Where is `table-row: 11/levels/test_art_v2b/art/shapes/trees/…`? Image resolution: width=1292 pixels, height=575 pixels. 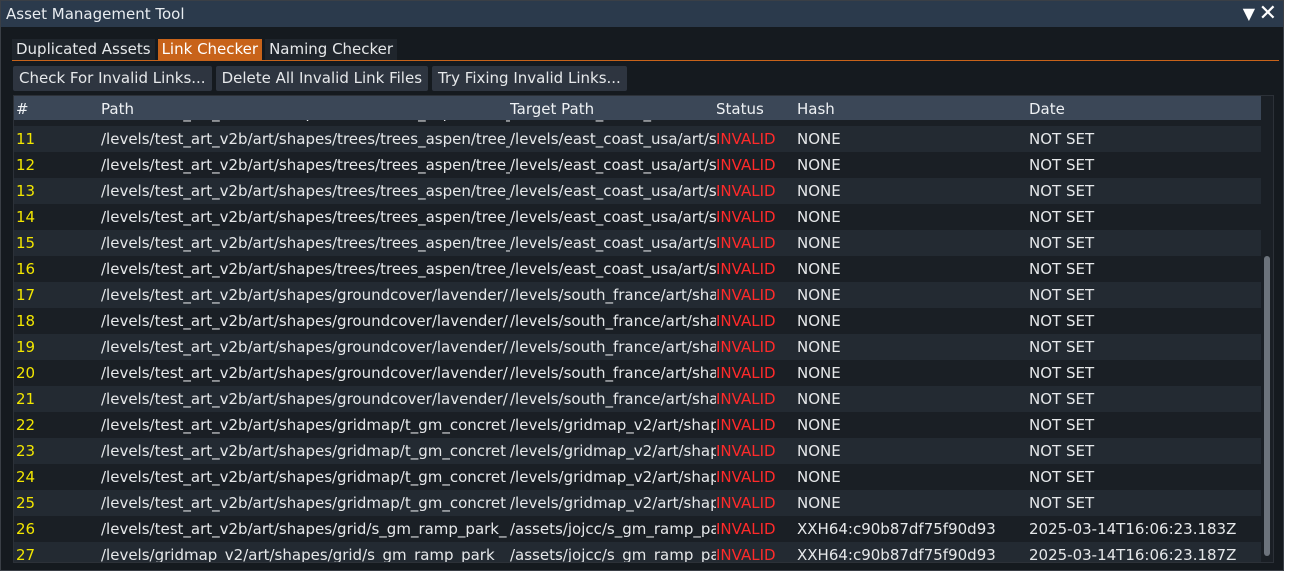
table-row: 11/levels/test_art_v2b/art/shapes/trees/… is located at coordinates (637, 139).